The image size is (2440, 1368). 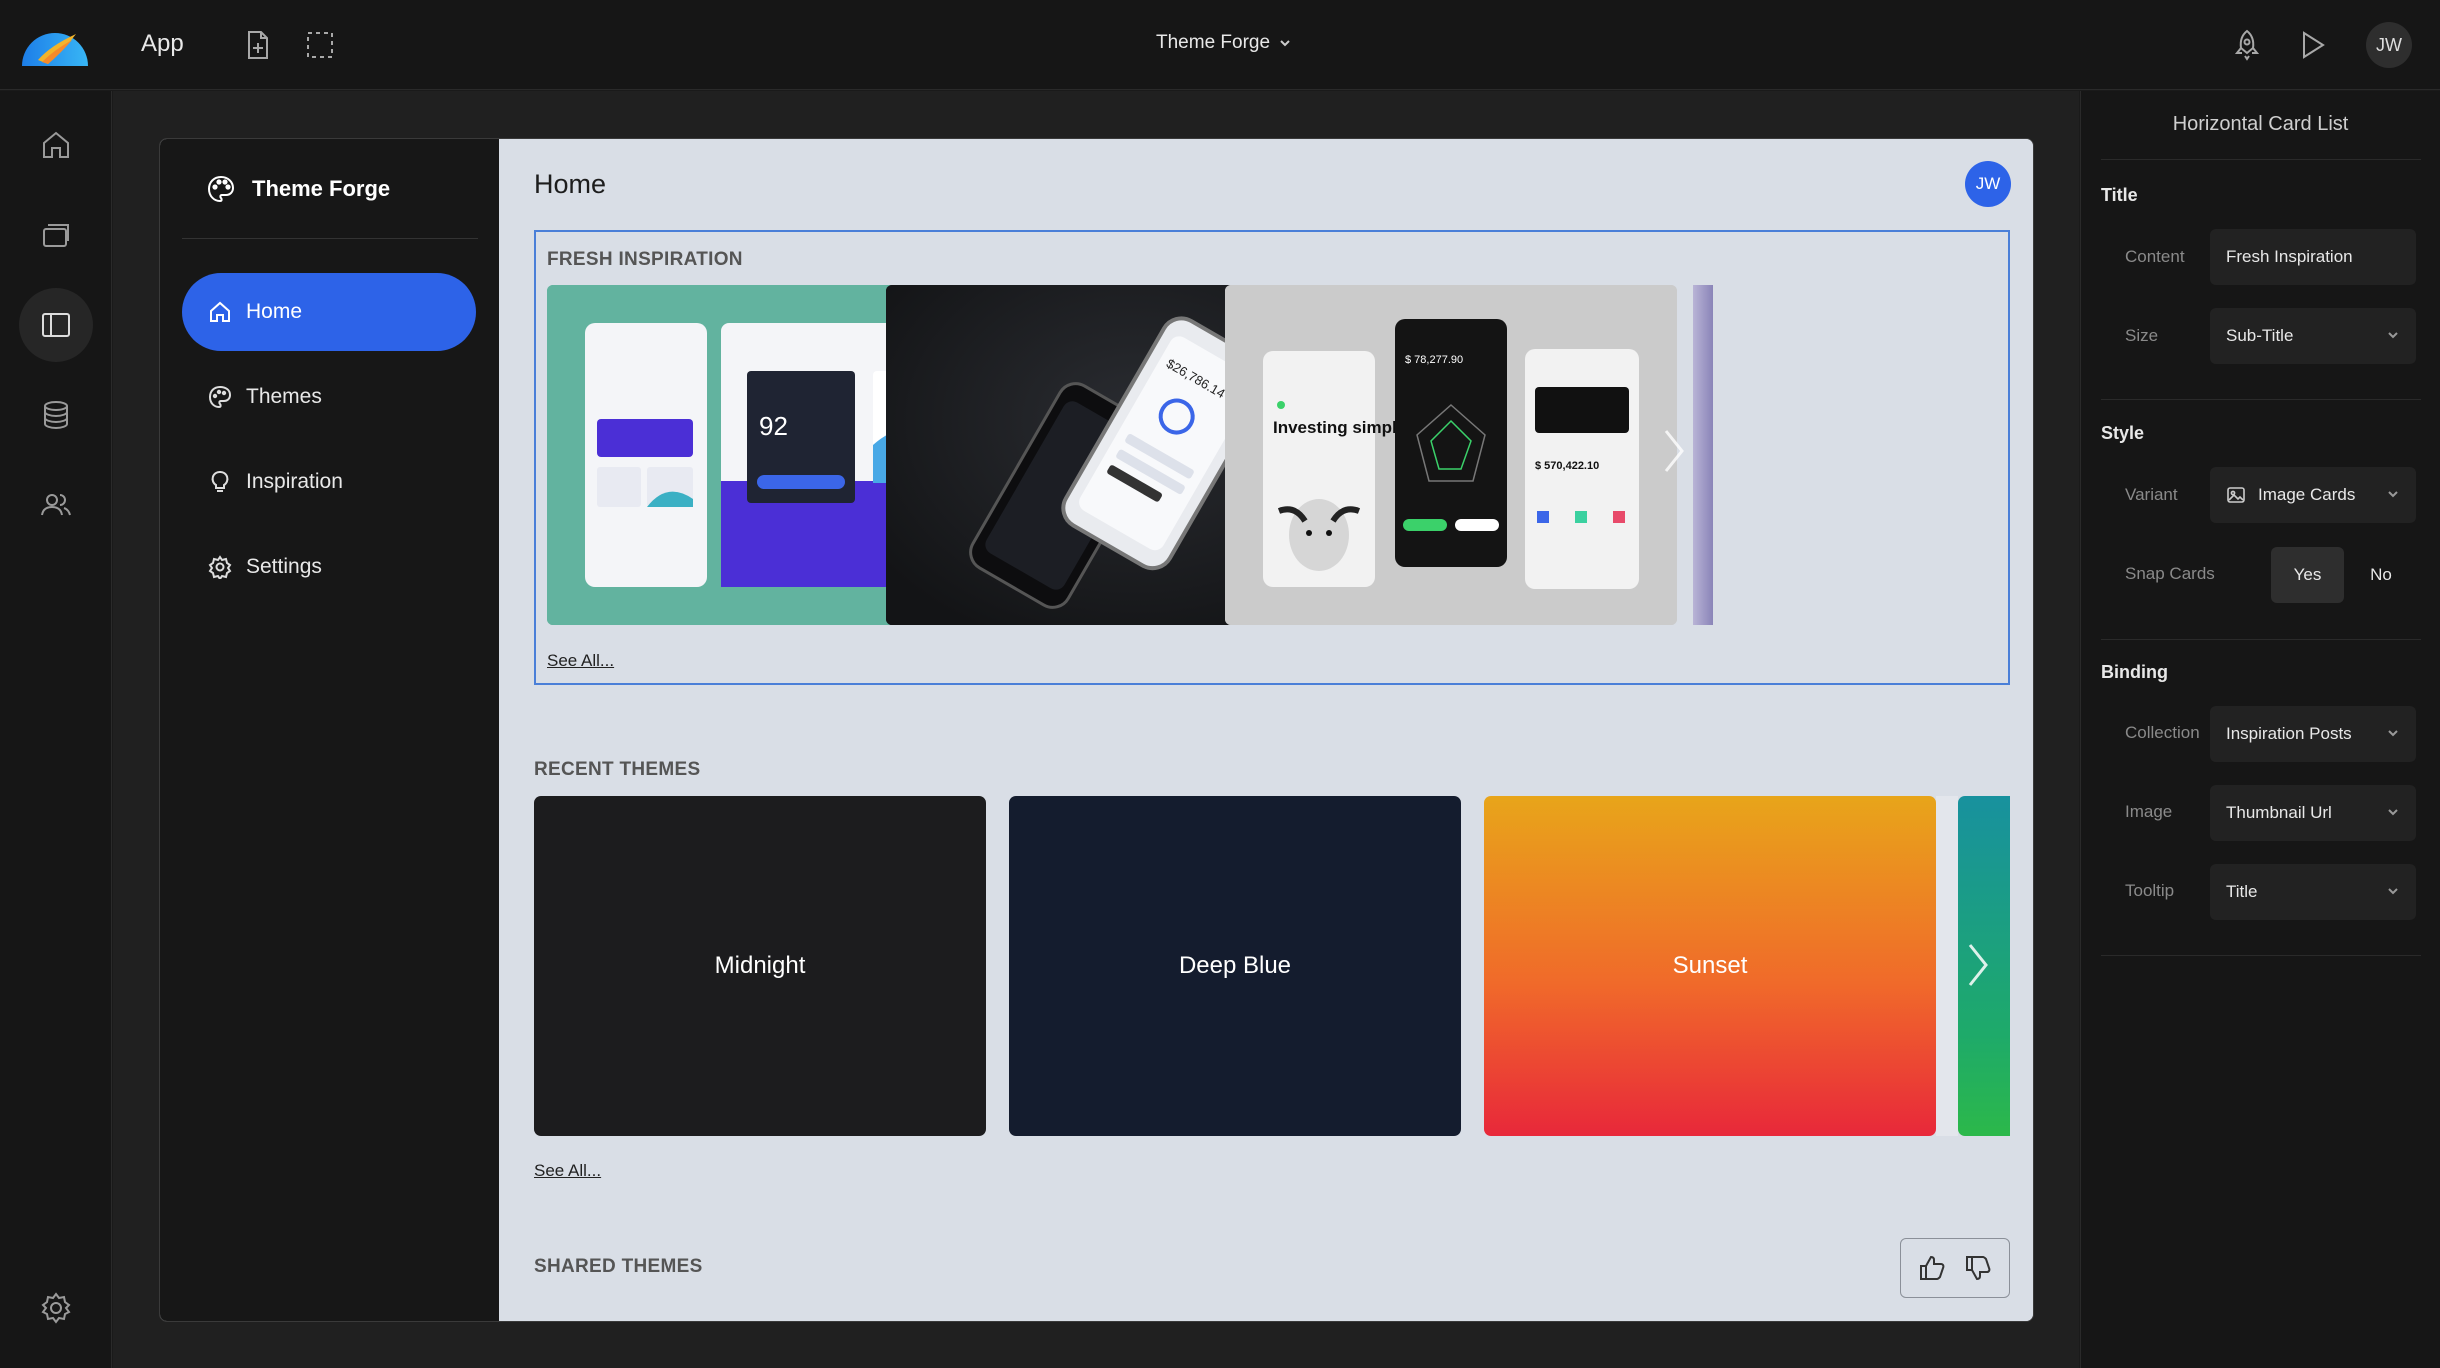 What do you see at coordinates (329, 397) in the screenshot?
I see `nav-item-themes: Themes` at bounding box center [329, 397].